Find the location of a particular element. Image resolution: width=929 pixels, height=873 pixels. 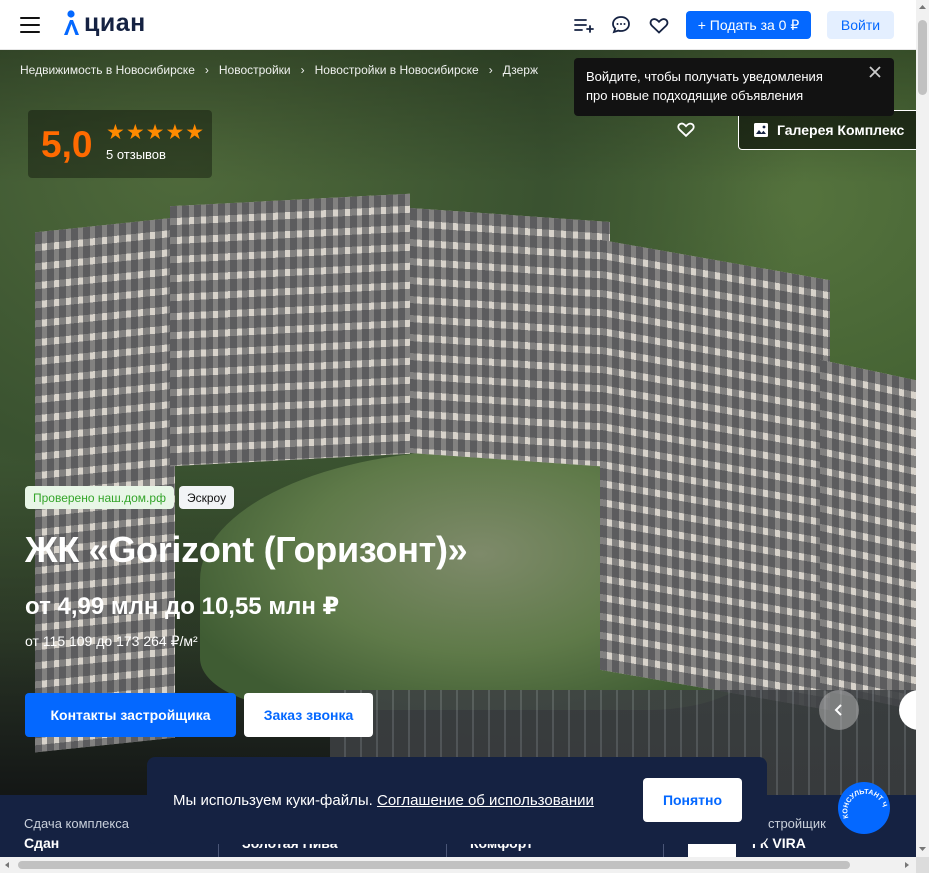

cian-logo: циан is located at coordinates (104, 23).